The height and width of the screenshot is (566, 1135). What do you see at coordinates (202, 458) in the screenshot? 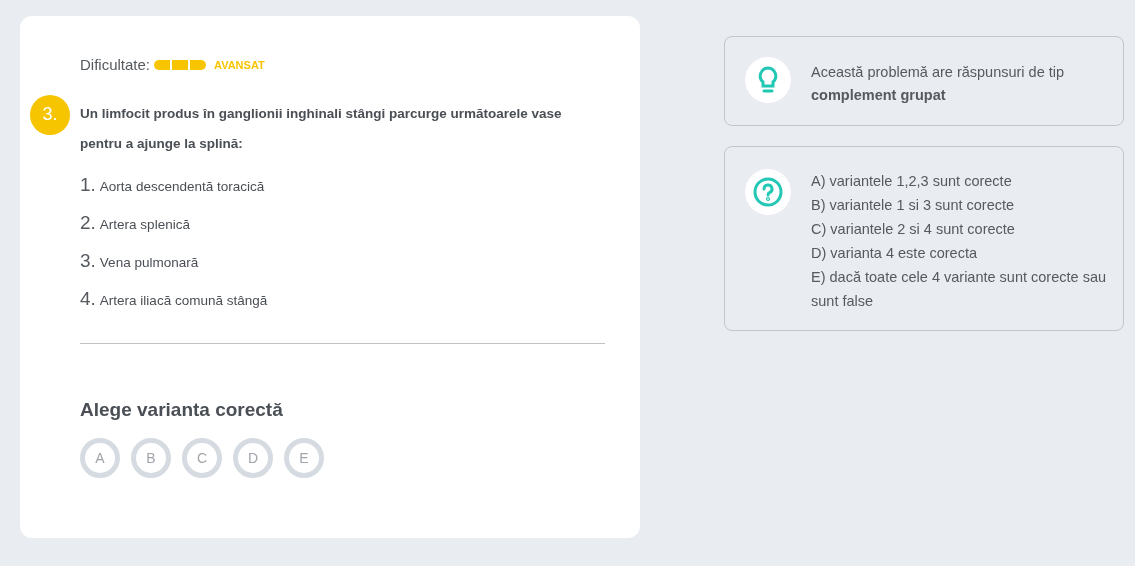
I see `choice-button: C` at bounding box center [202, 458].